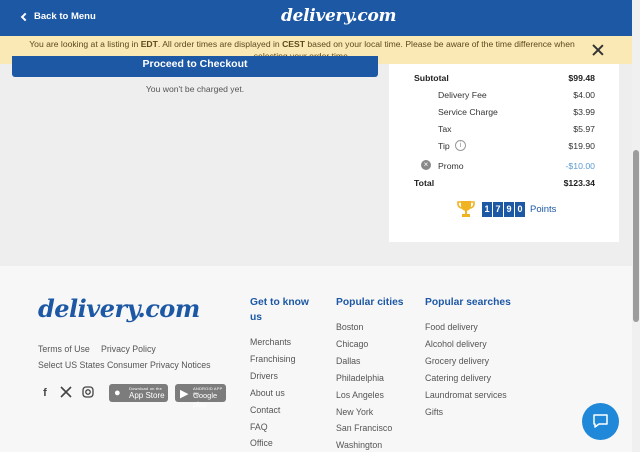  I want to click on tip-label: Tip, so click(444, 146).